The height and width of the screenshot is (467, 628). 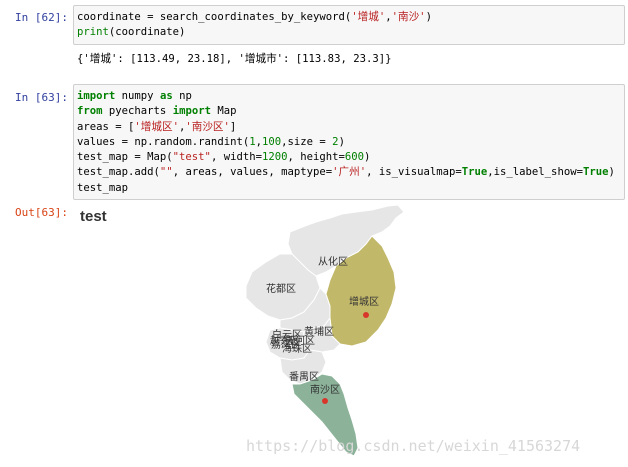 I want to click on marker-zengcheng, so click(x=366, y=315).